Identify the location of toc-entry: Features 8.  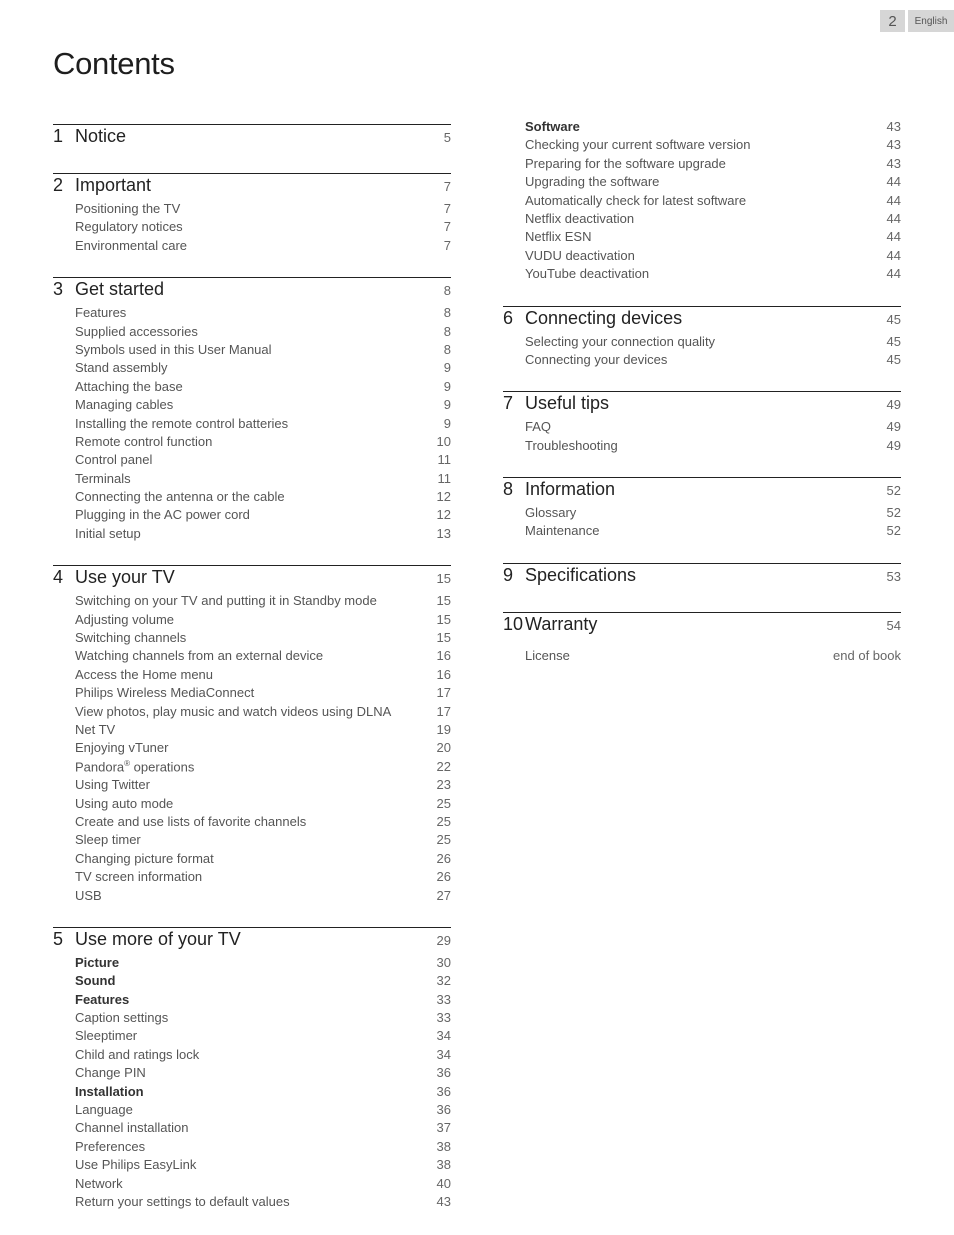
(252, 314).